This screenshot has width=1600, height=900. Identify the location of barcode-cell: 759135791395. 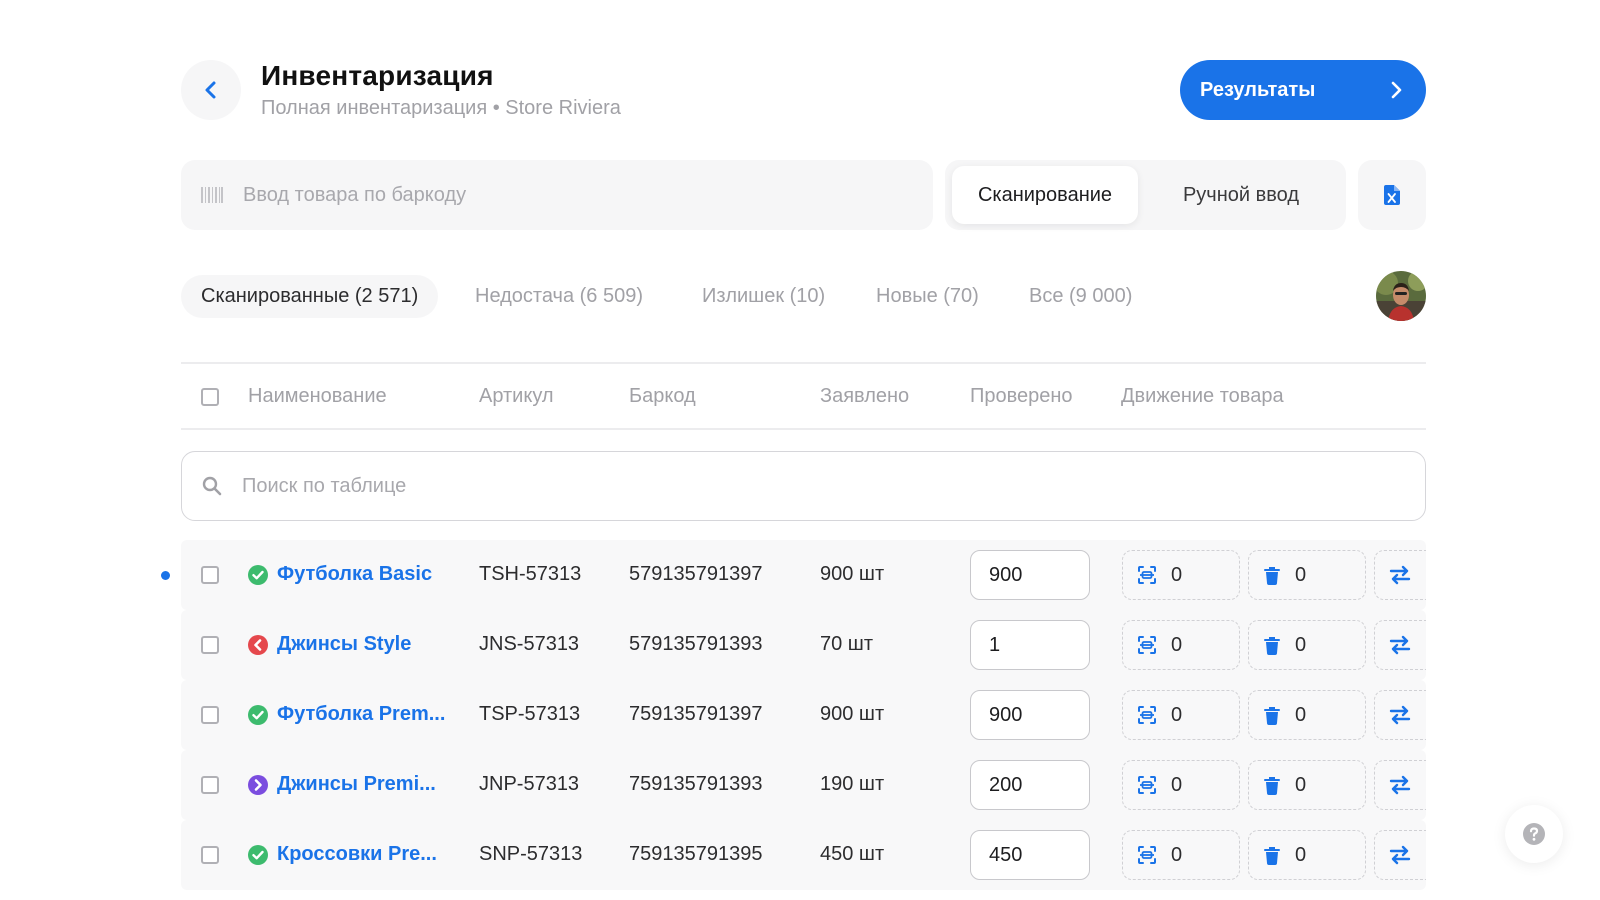
(696, 854).